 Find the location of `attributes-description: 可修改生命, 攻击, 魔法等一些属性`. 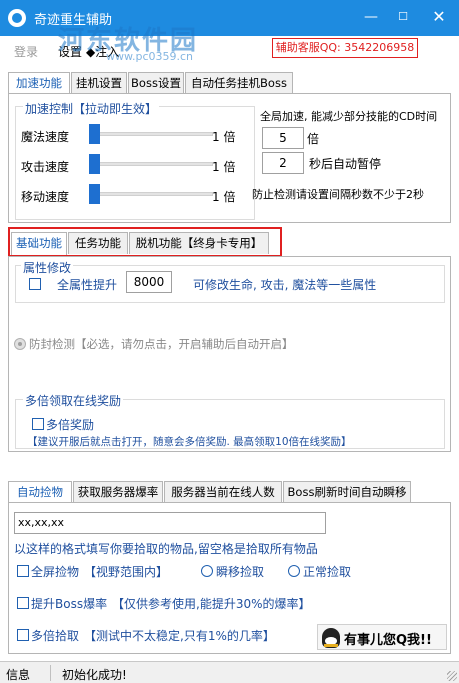

attributes-description: 可修改生命, 攻击, 魔法等一些属性 is located at coordinates (285, 285).